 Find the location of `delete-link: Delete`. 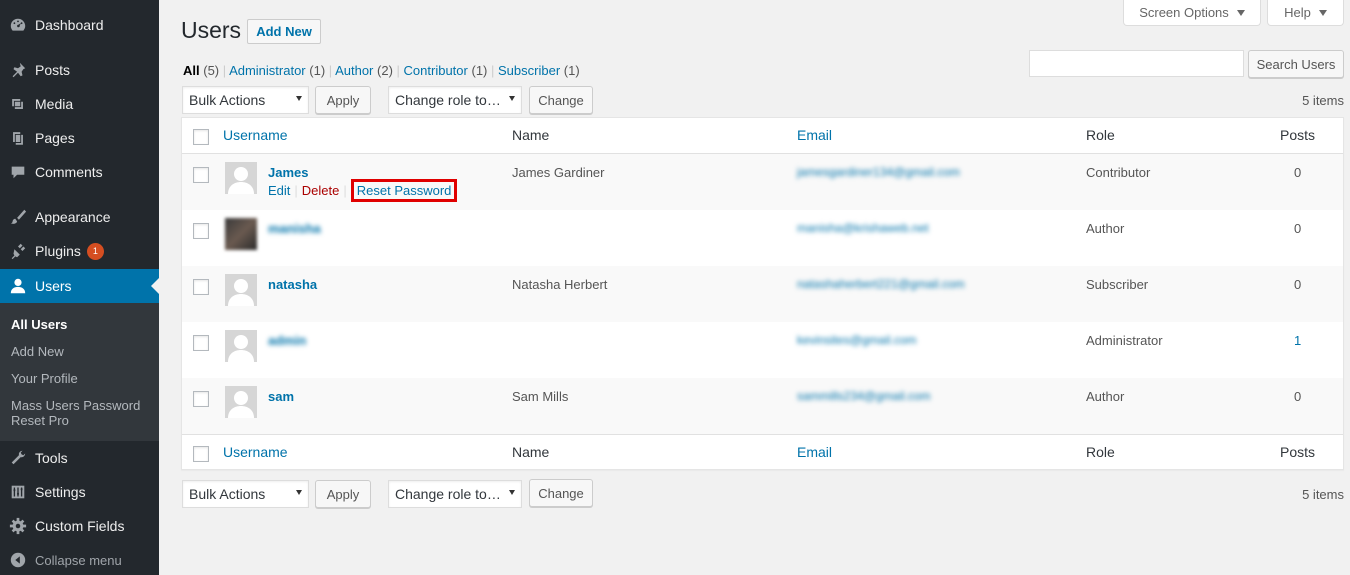

delete-link: Delete is located at coordinates (321, 190).